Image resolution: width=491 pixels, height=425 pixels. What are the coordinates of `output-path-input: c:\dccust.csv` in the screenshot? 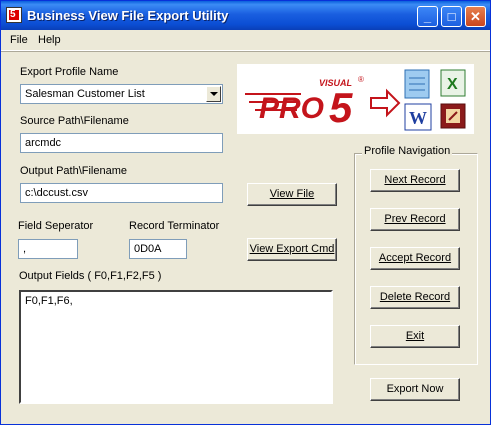 It's located at (121, 193).